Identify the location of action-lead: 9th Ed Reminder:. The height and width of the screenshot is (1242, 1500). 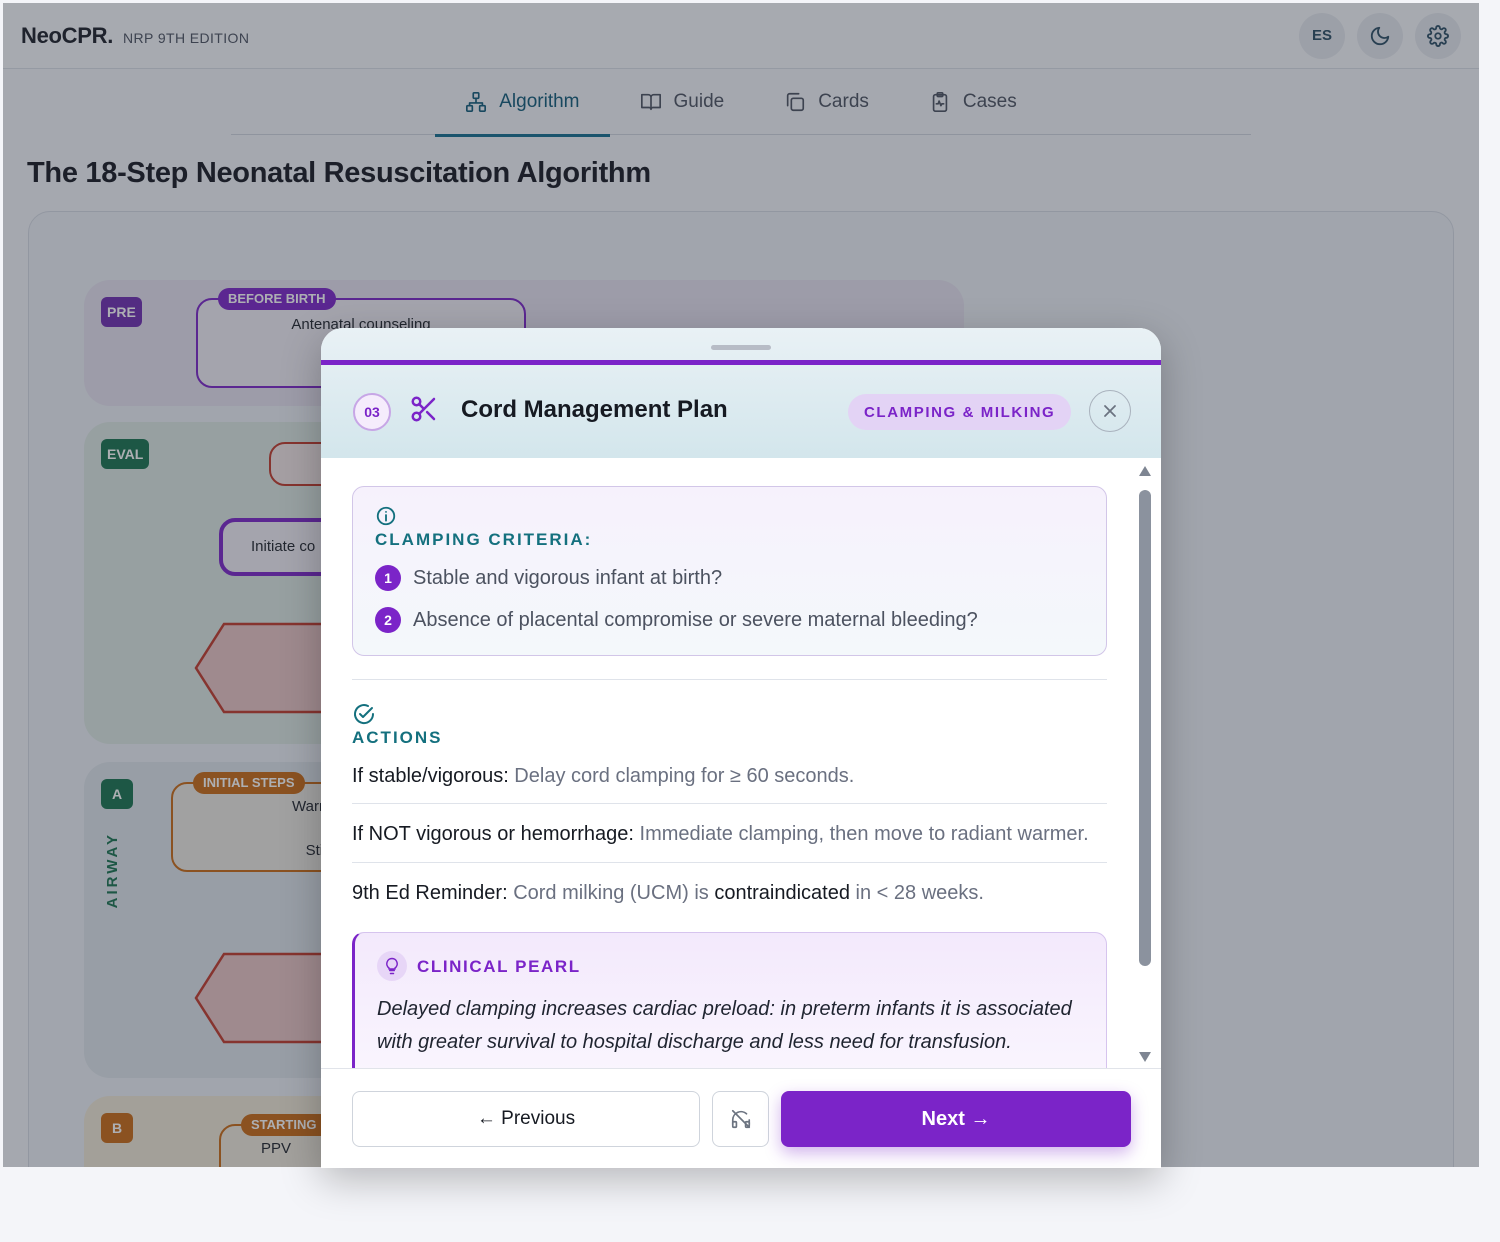
(430, 893).